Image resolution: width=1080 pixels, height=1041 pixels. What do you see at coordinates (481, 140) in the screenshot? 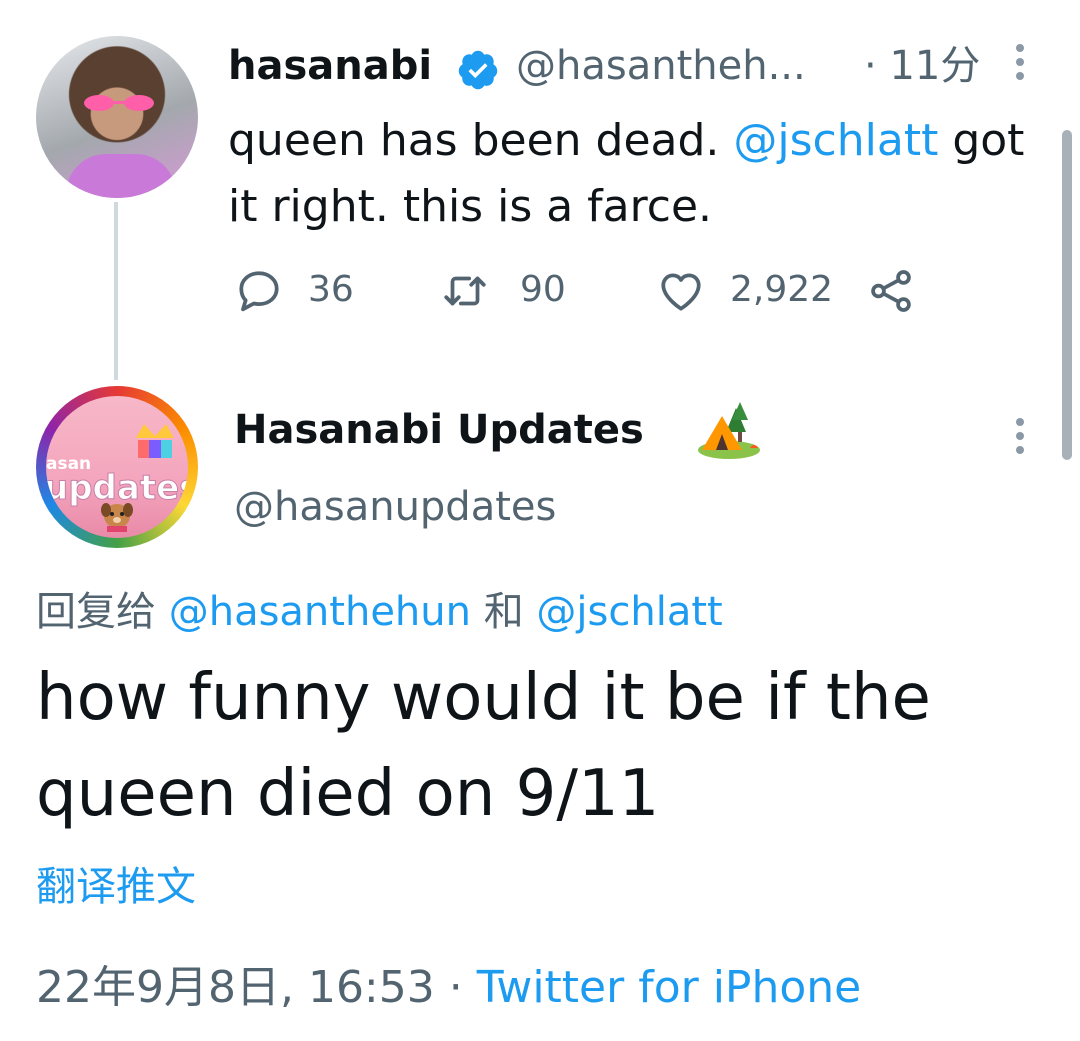
I see `tweet1-text-part: queen has been dead.` at bounding box center [481, 140].